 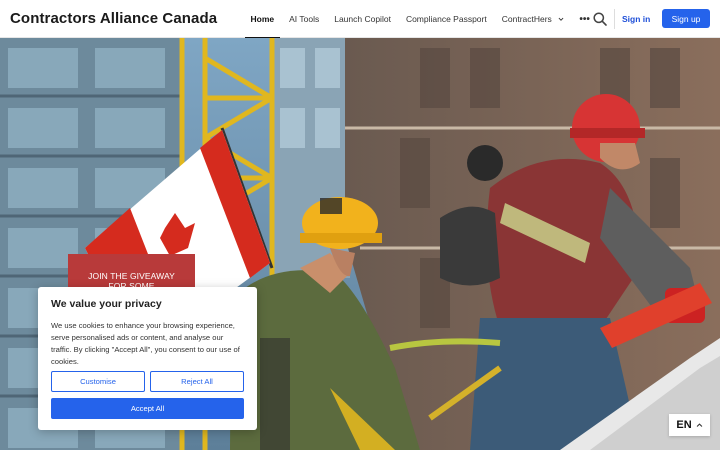 What do you see at coordinates (113, 18) in the screenshot?
I see `brand-logo: Contractors Alliance Canada` at bounding box center [113, 18].